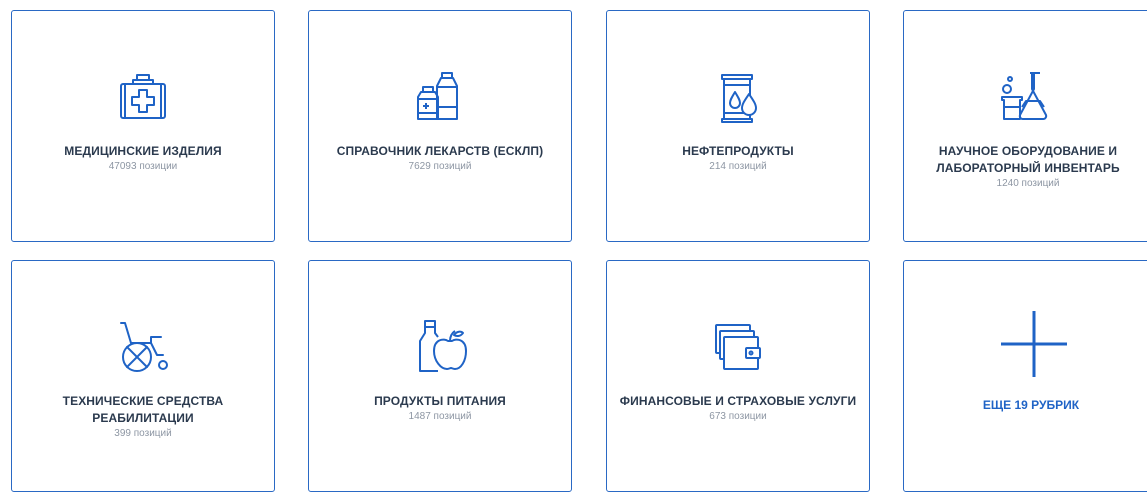 This screenshot has width=1147, height=492. Describe the element at coordinates (738, 166) in the screenshot. I see `category-count: 214 позиций` at that location.